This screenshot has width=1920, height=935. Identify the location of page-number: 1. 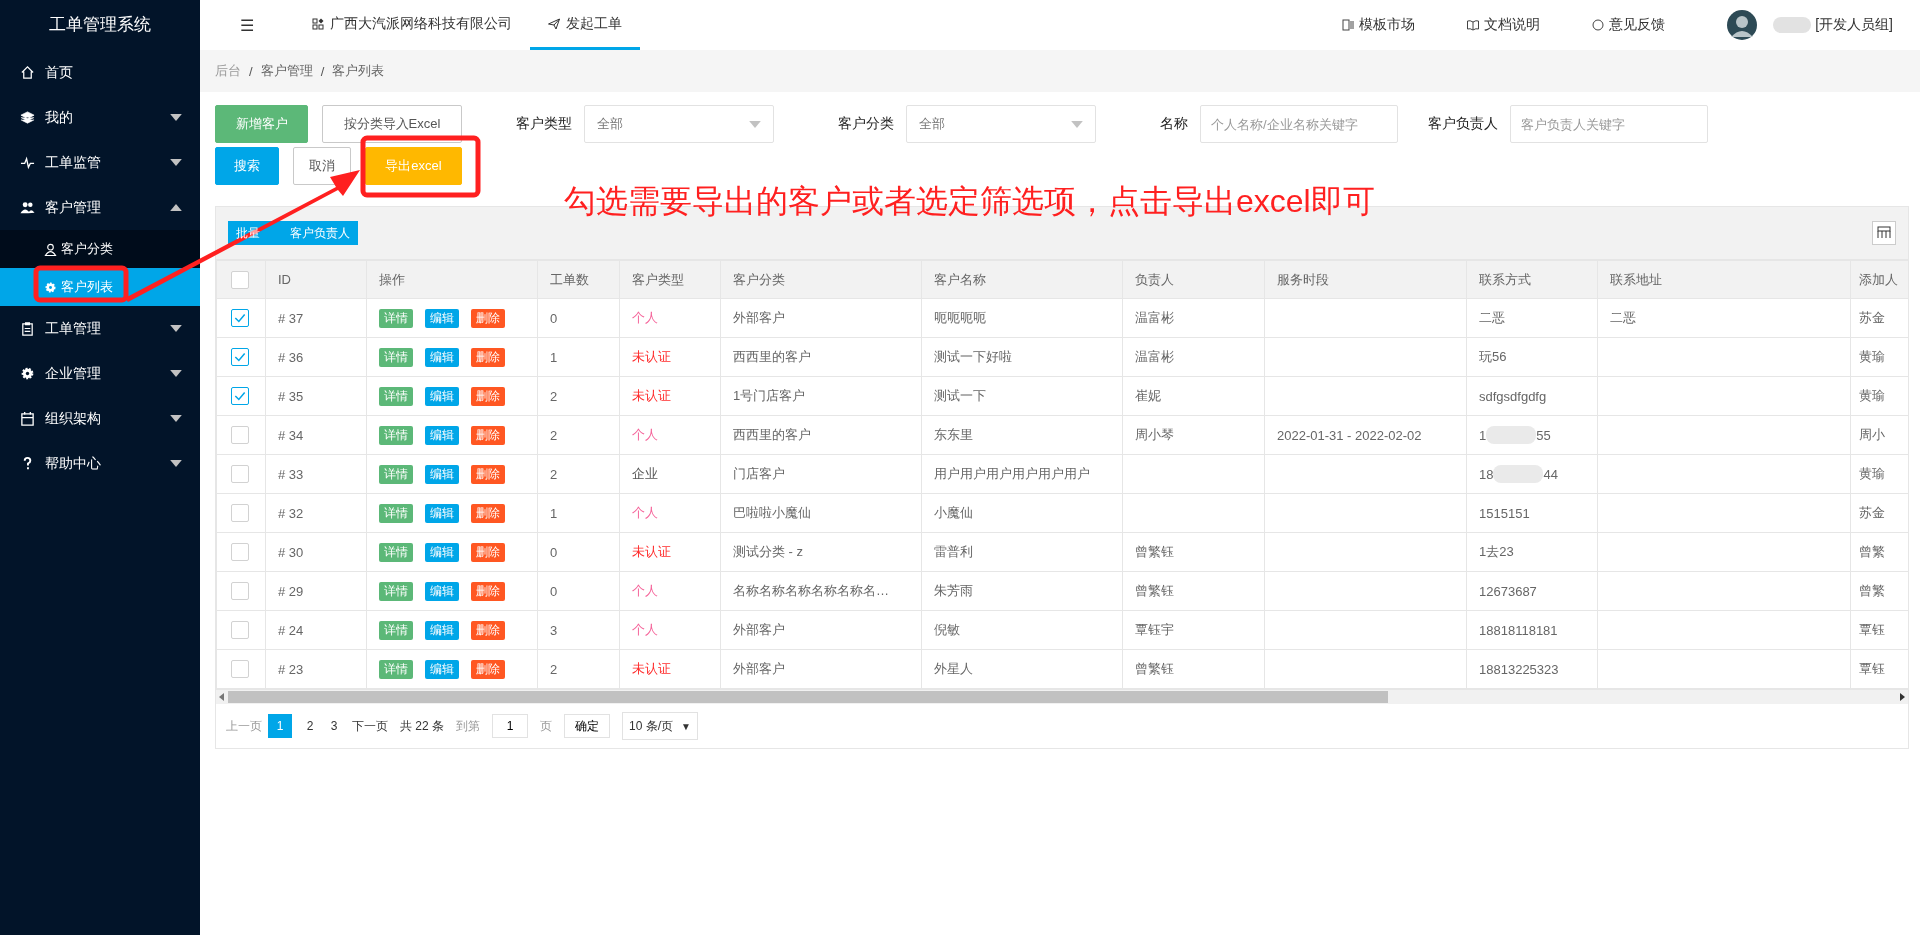
(280, 726).